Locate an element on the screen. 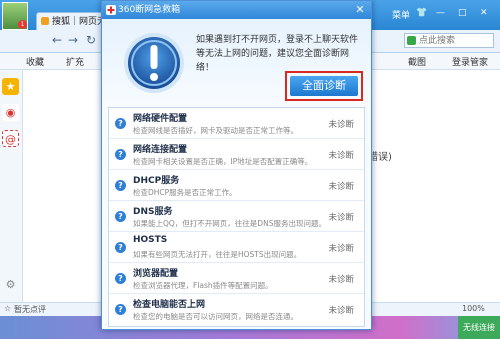 This screenshot has width=500, height=339. login-manager-button: 登录管家 is located at coordinates (470, 61).